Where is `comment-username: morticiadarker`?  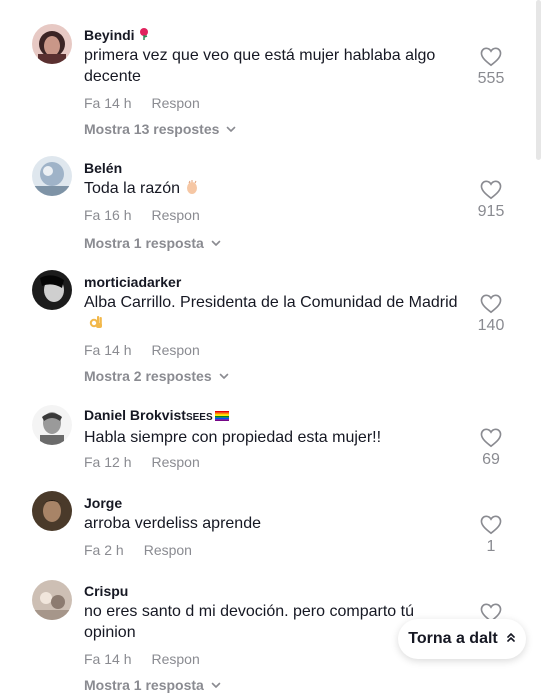
comment-username: morticiadarker is located at coordinates (132, 282).